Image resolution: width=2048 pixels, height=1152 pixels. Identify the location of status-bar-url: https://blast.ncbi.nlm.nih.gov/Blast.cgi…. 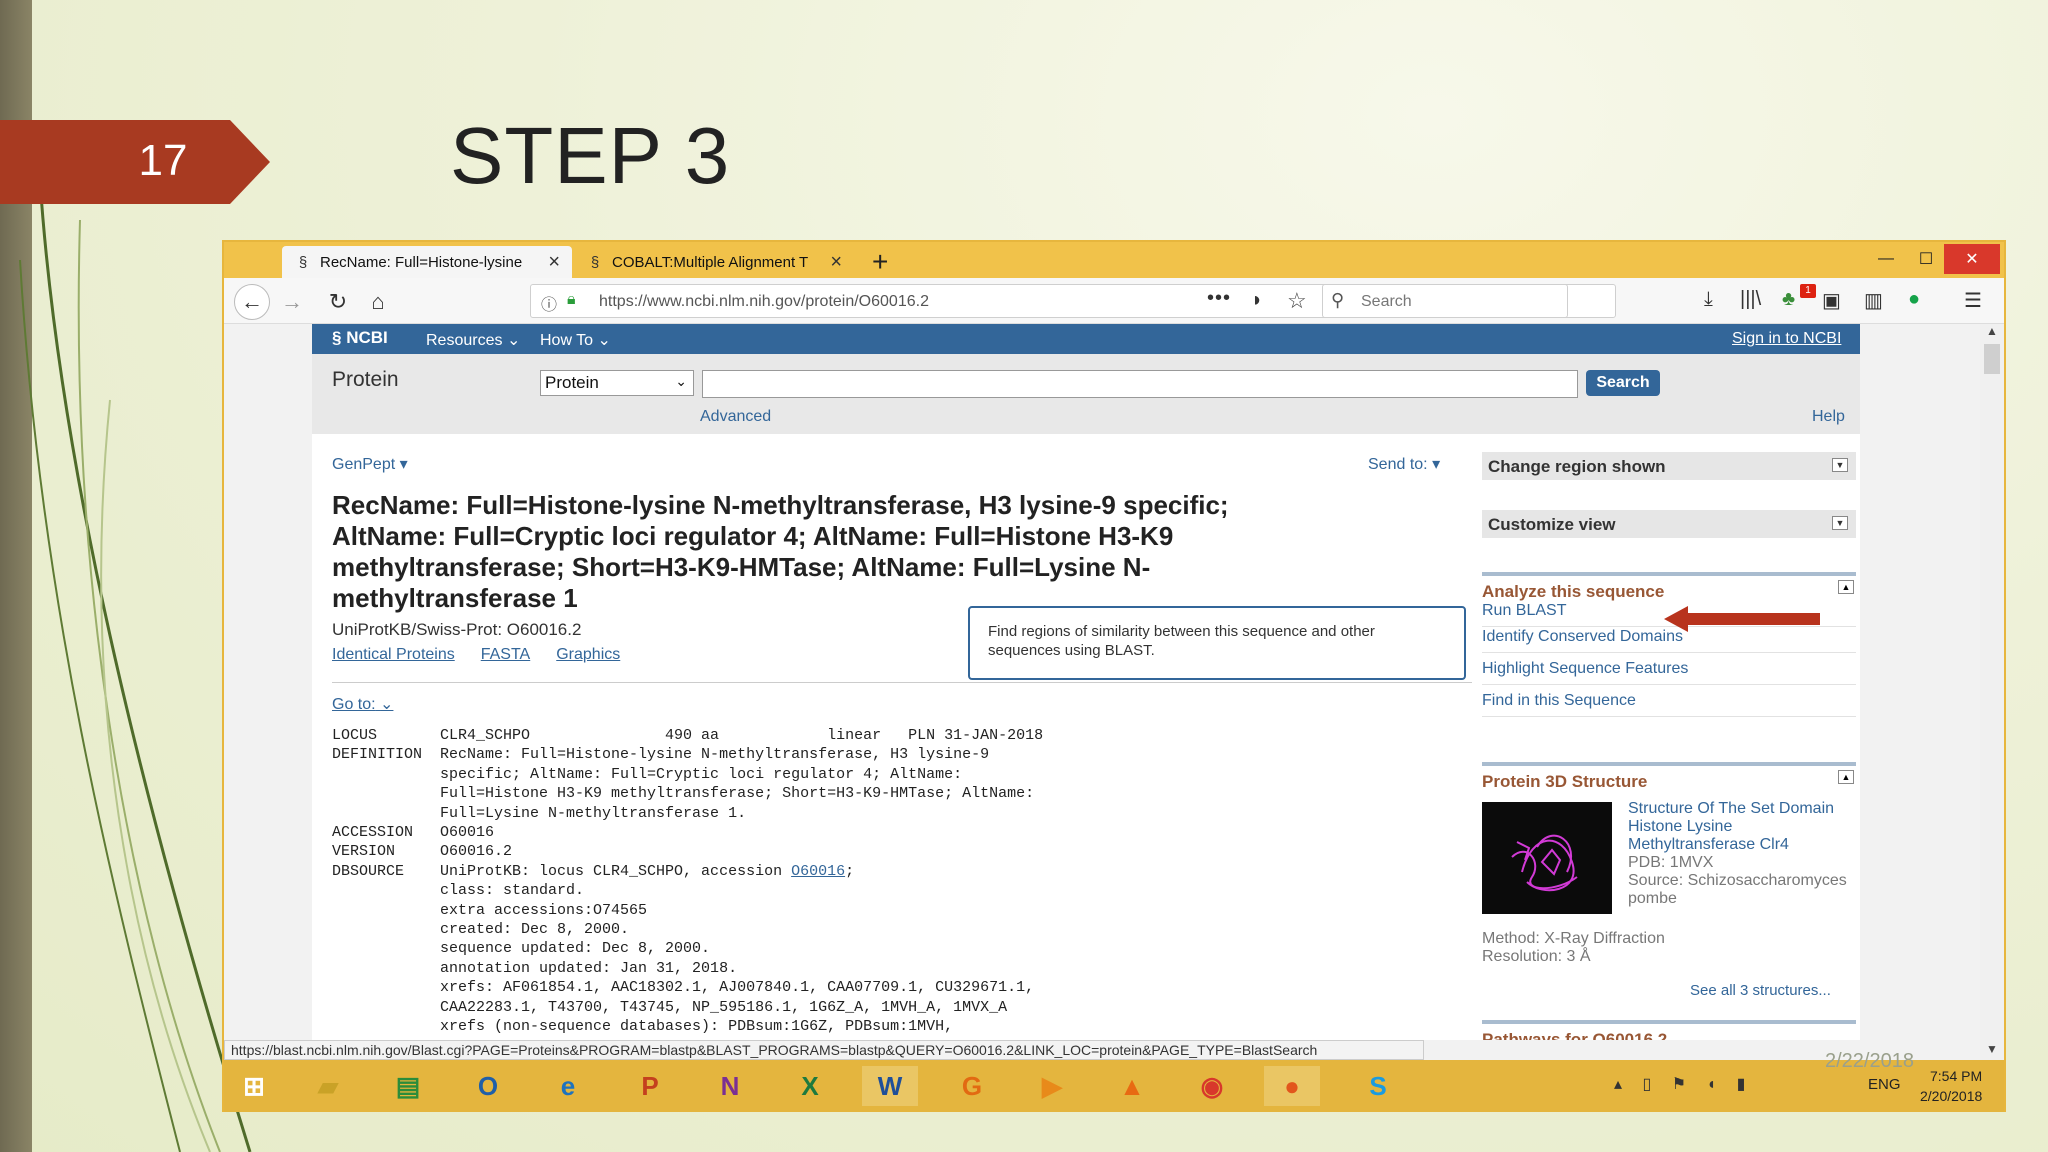
(824, 1050).